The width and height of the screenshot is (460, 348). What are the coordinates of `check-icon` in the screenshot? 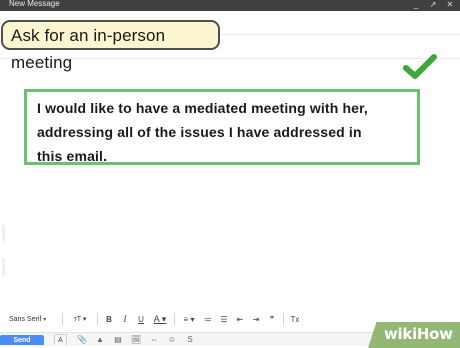 It's located at (420, 66).